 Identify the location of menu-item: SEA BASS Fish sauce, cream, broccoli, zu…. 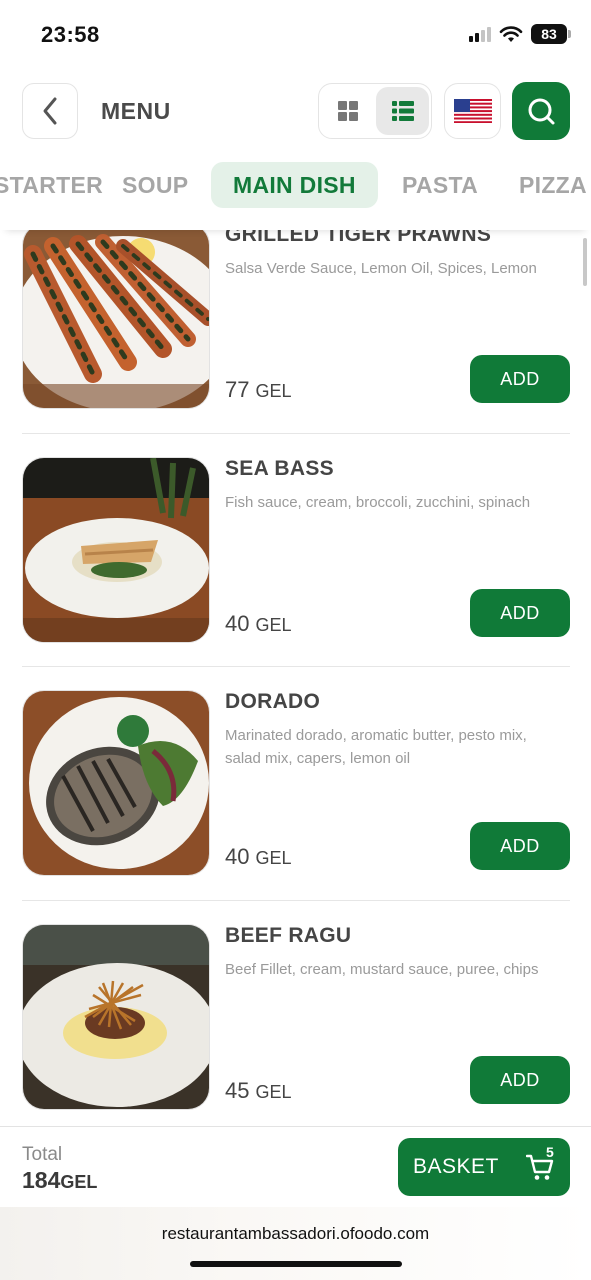
(296, 550).